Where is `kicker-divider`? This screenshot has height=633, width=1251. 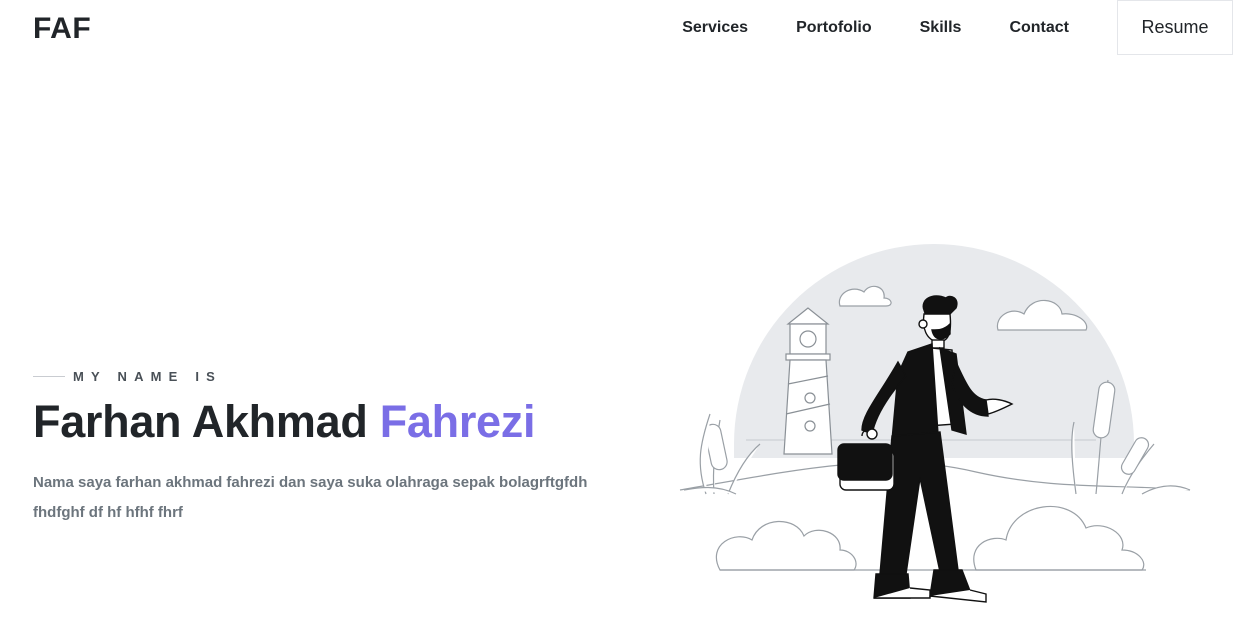
kicker-divider is located at coordinates (49, 376).